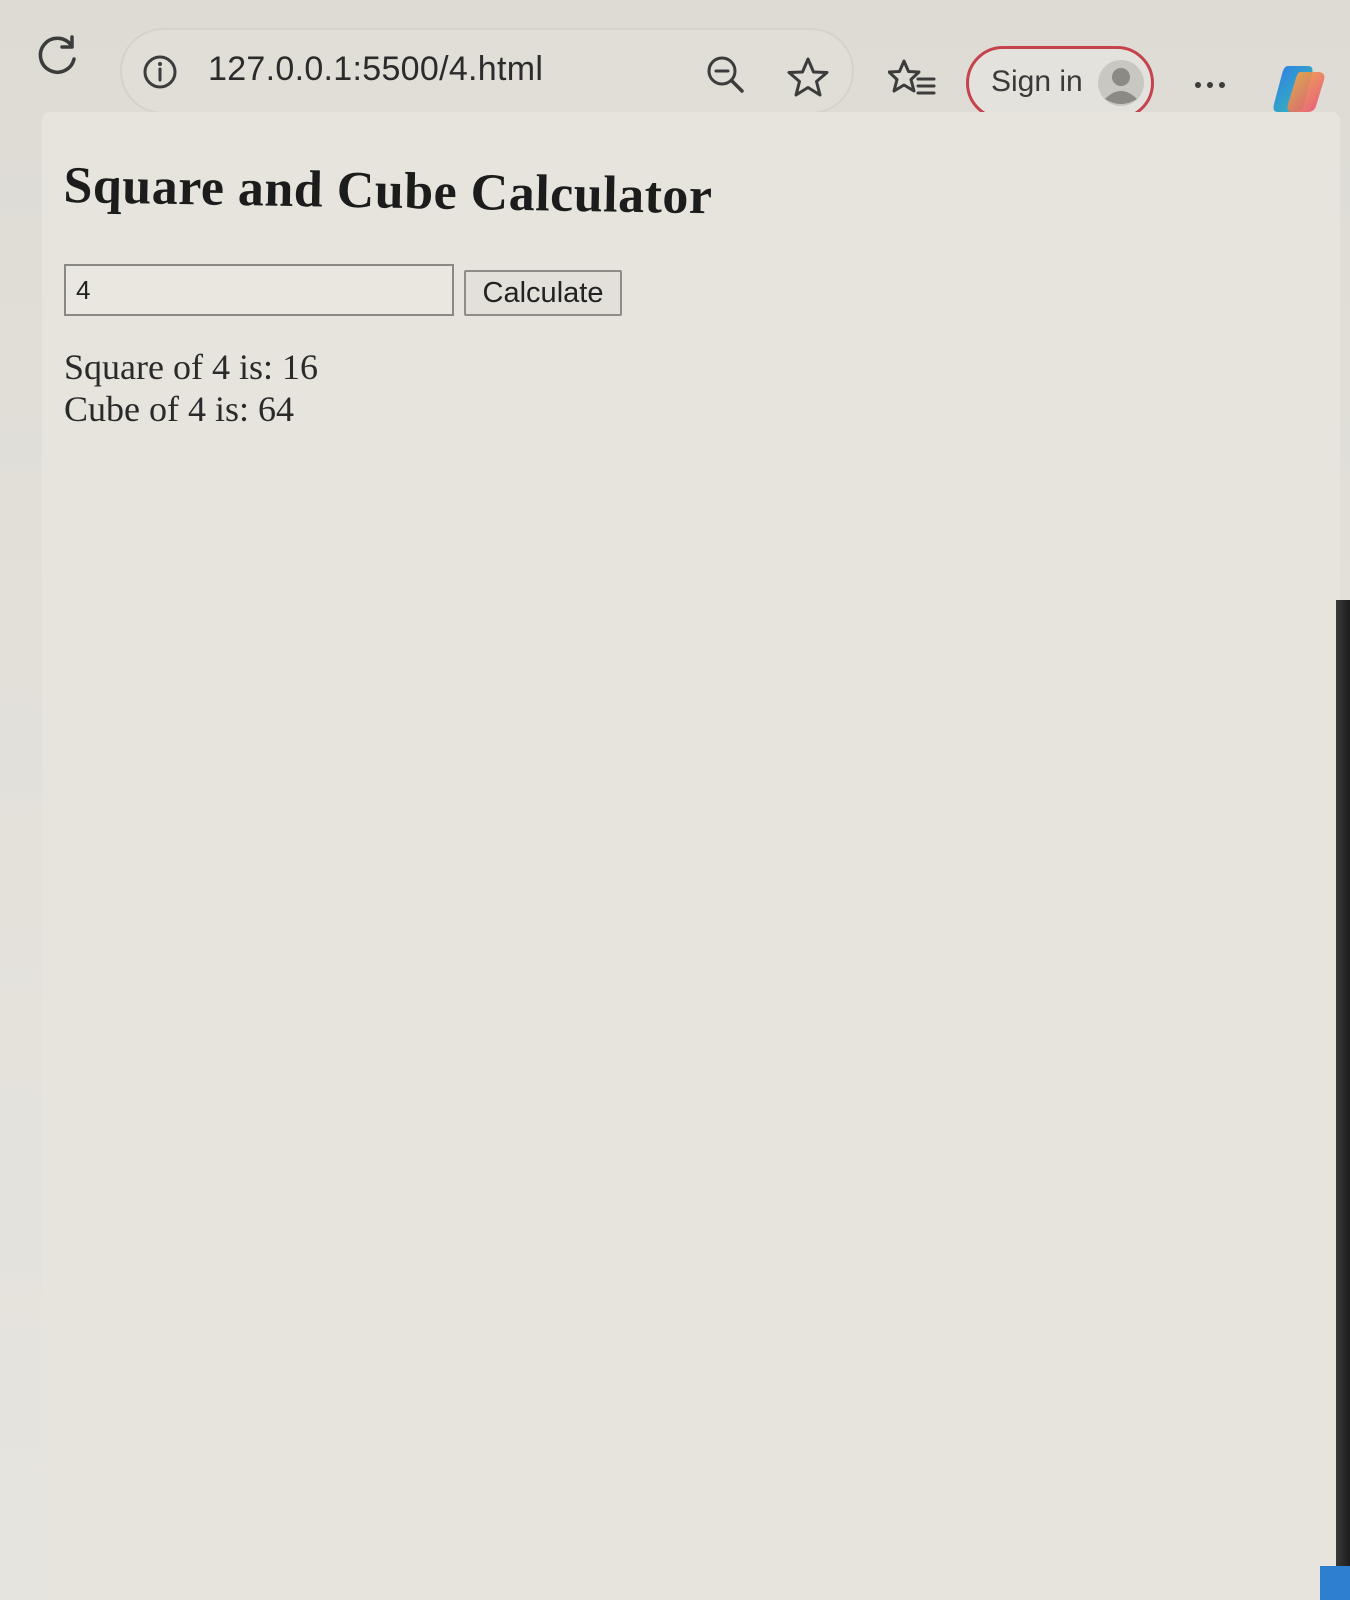 This screenshot has height=1600, width=1350. I want to click on zoom-out-icon, so click(725, 74).